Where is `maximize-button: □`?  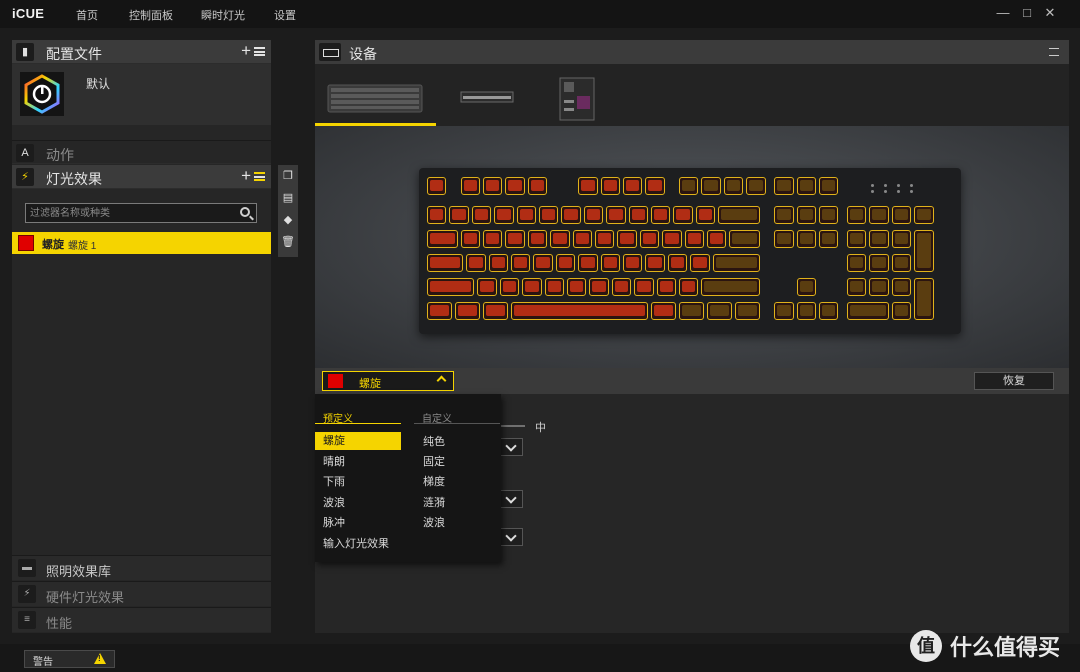
maximize-button: □ is located at coordinates (1027, 13).